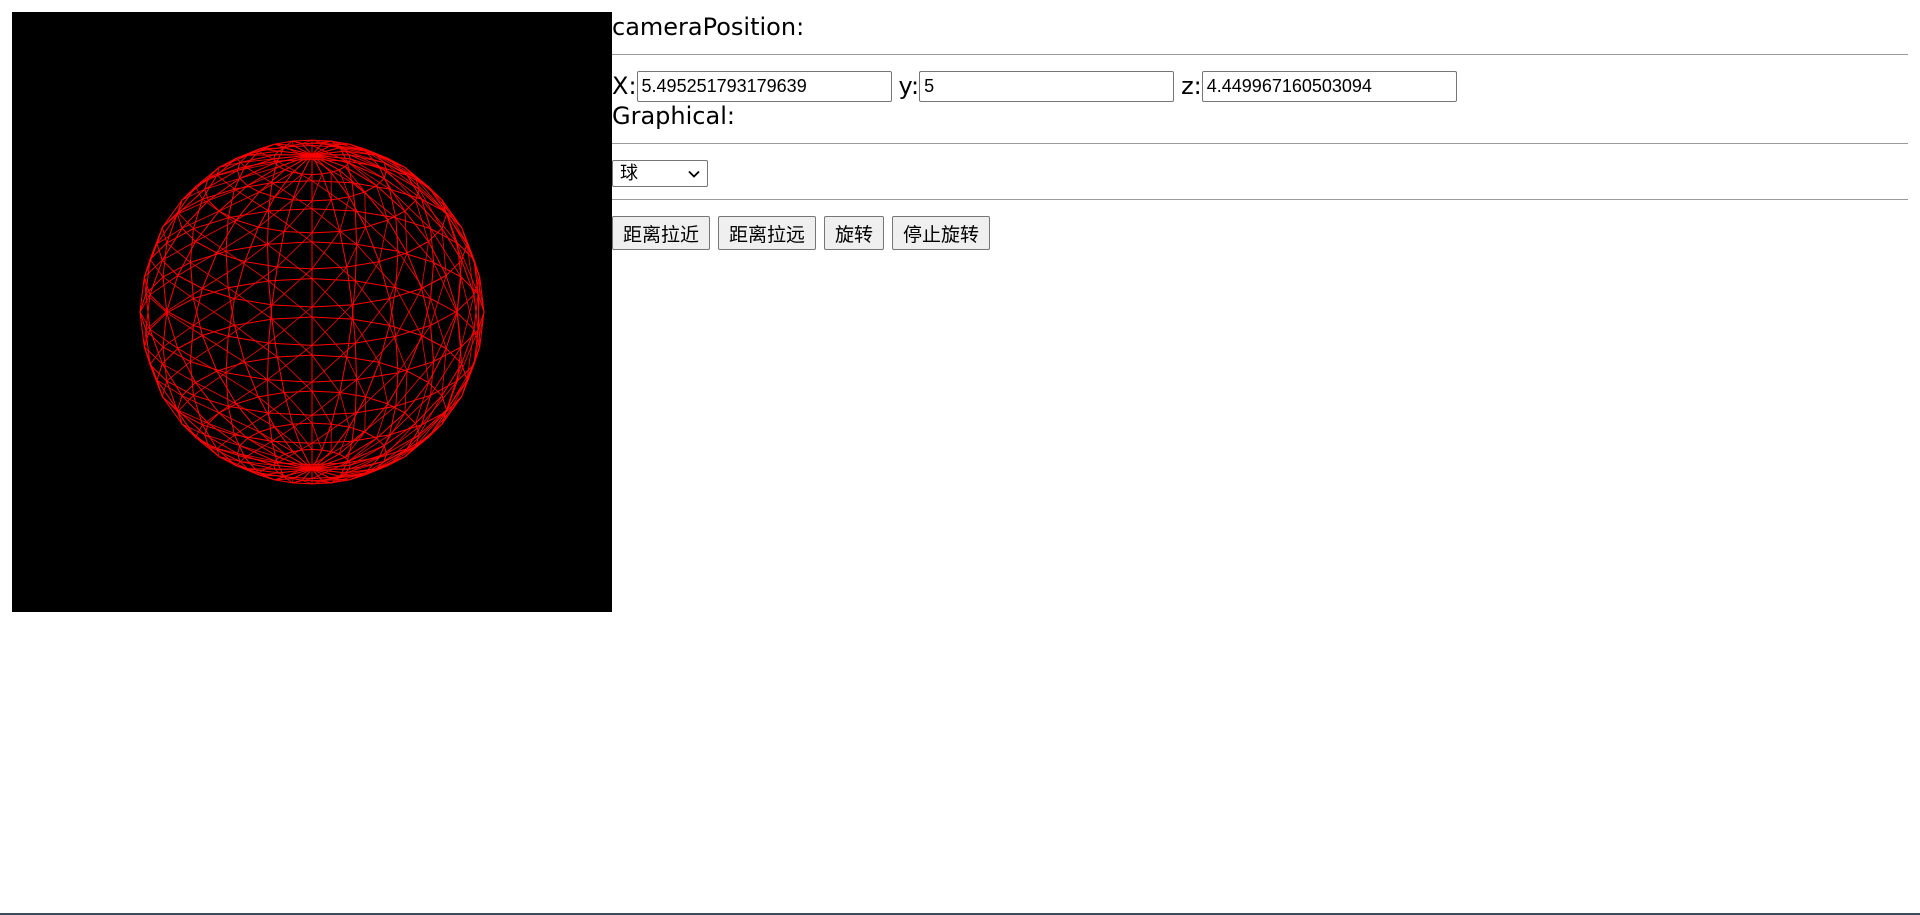 The width and height of the screenshot is (1920, 915). I want to click on divider, so click(1260, 143).